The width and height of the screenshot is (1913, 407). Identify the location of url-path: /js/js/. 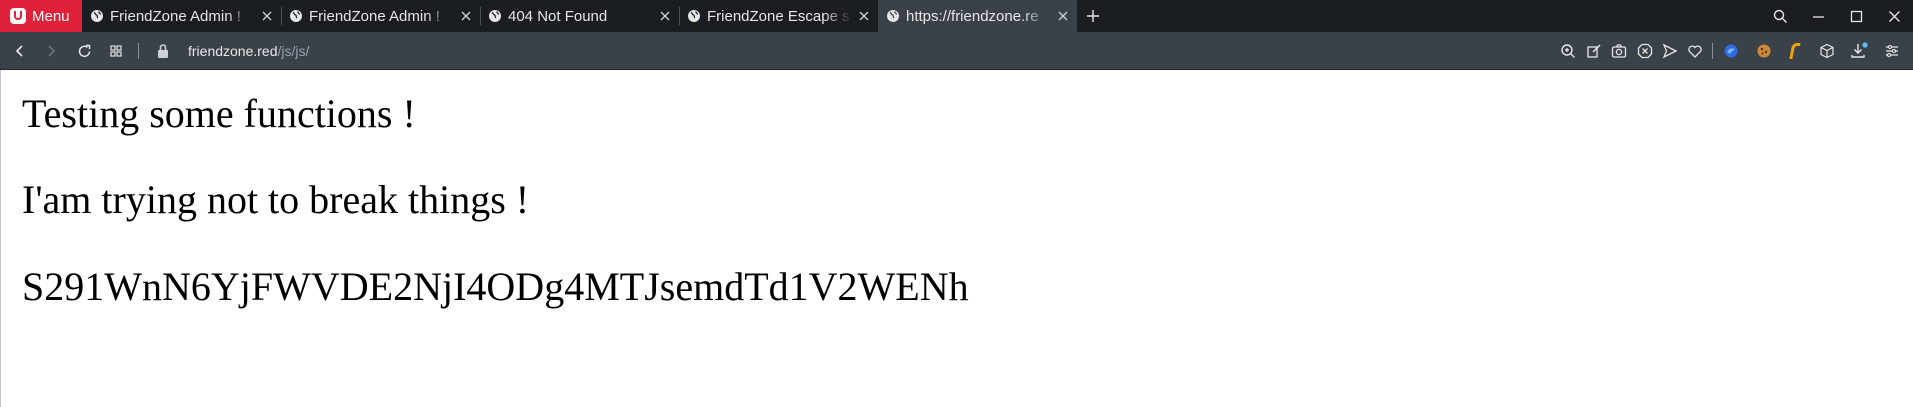
(293, 51).